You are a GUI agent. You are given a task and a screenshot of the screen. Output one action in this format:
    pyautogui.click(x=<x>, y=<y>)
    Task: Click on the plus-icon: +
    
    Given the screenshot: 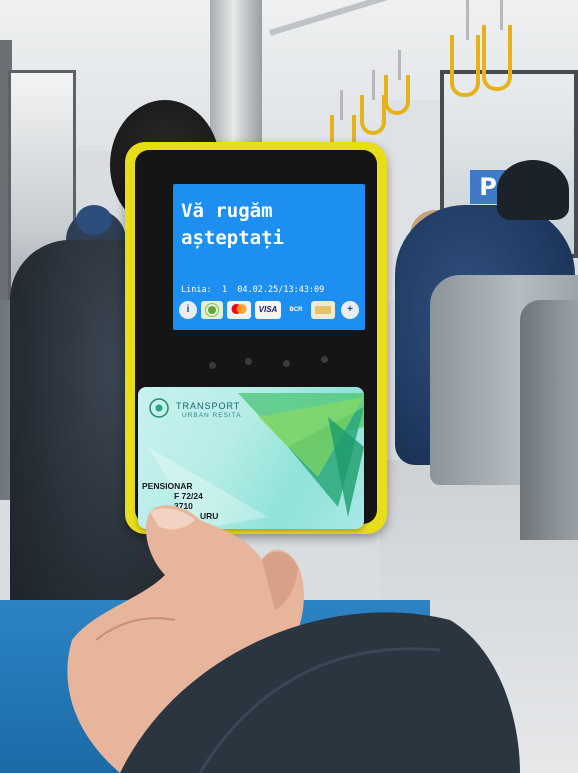 What is the action you would take?
    pyautogui.click(x=350, y=310)
    